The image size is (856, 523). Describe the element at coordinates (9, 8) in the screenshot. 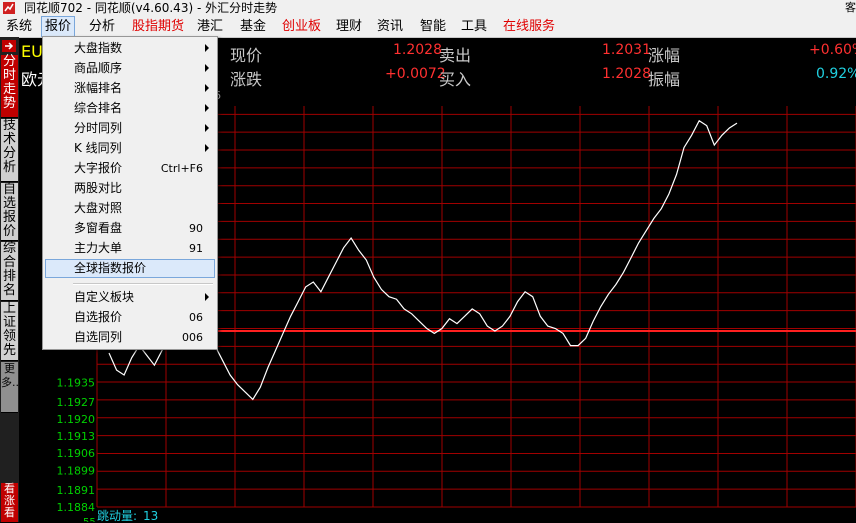

I see `app-icon` at that location.